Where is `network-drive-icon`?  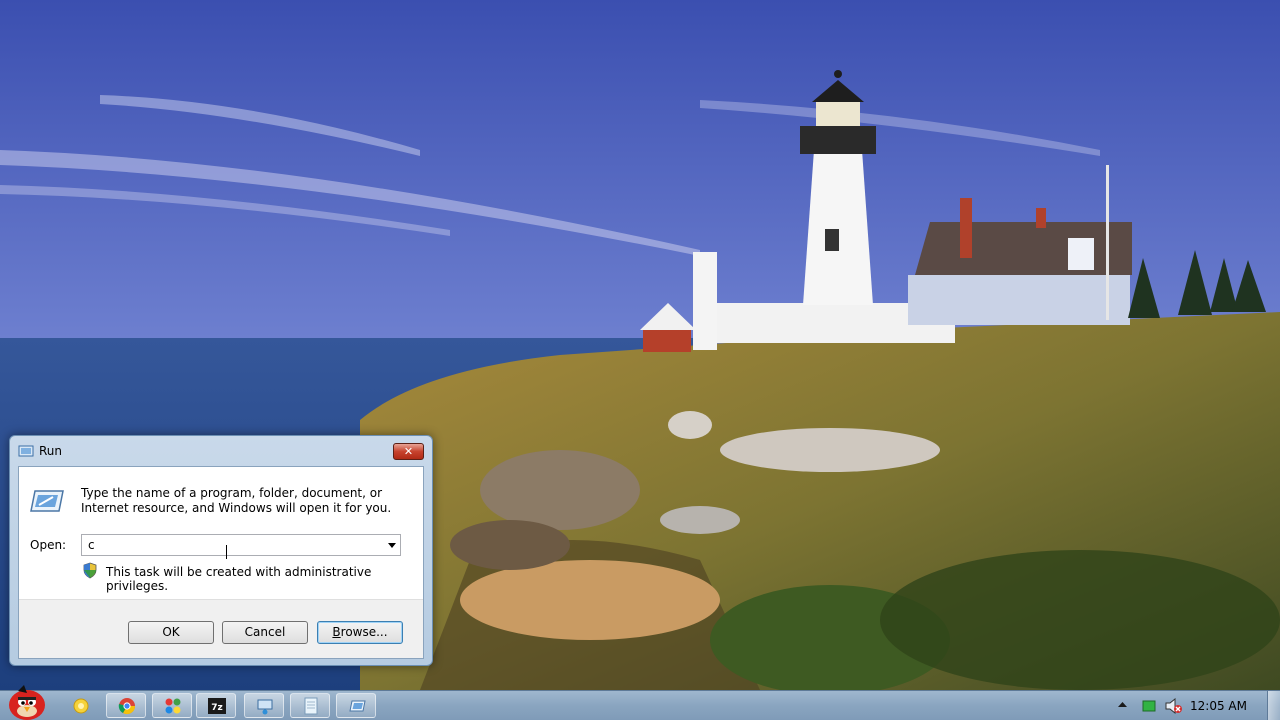 network-drive-icon is located at coordinates (265, 707).